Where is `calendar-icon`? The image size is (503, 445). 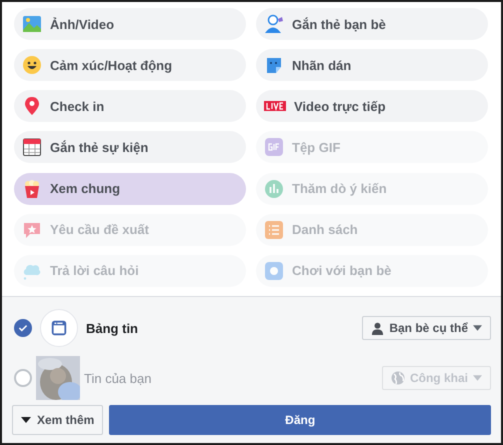 calendar-icon is located at coordinates (32, 147).